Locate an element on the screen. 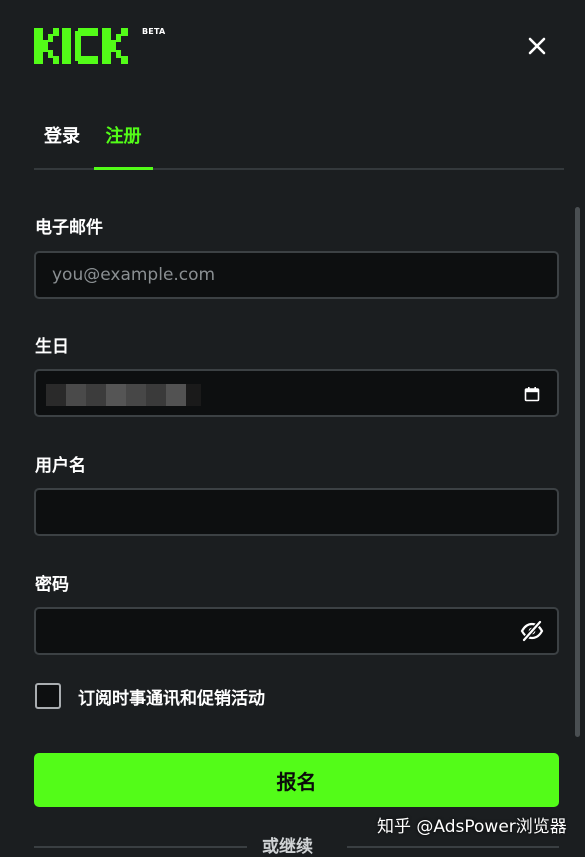 This screenshot has width=585, height=857. username-label: 用户名 is located at coordinates (60, 466).